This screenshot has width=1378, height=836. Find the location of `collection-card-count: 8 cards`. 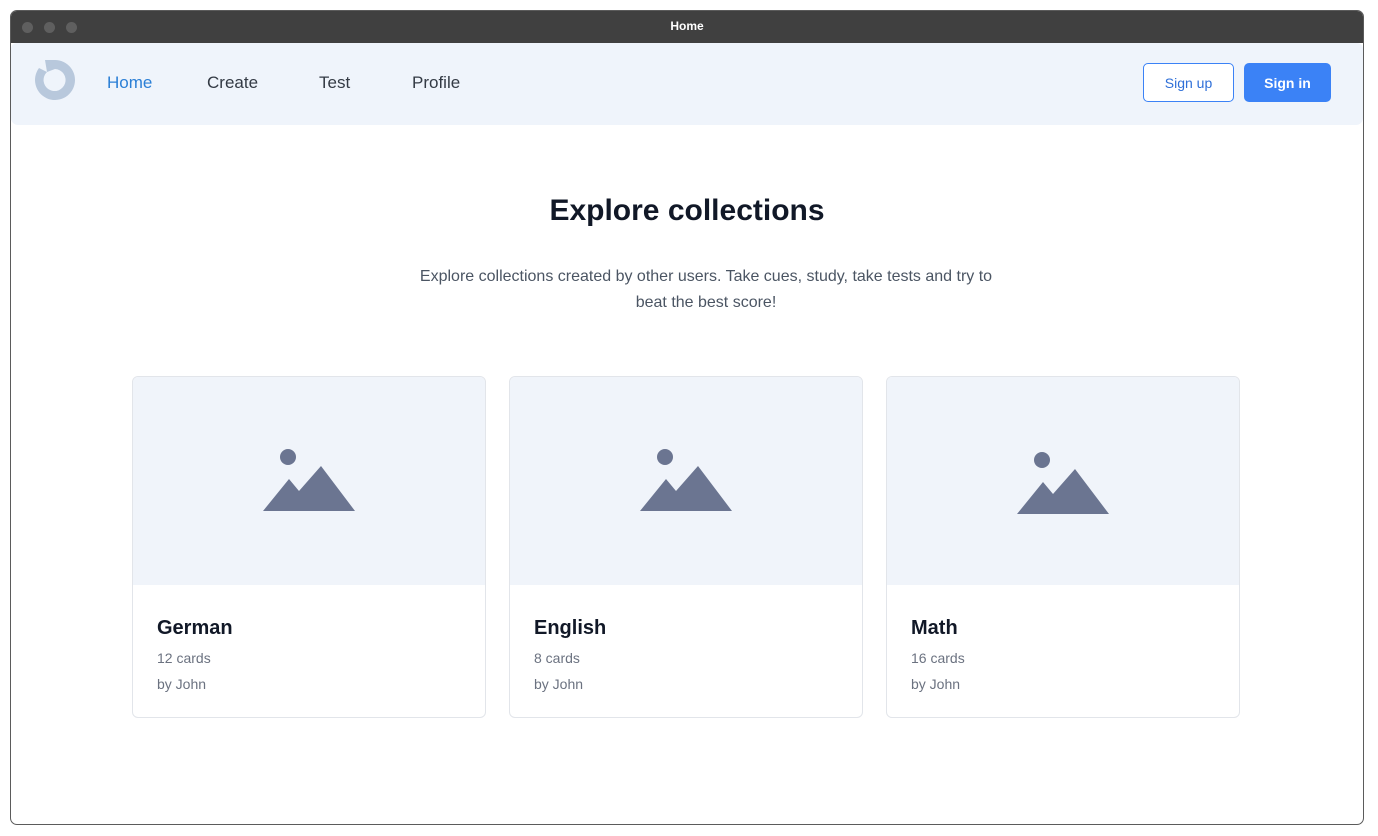

collection-card-count: 8 cards is located at coordinates (557, 658).